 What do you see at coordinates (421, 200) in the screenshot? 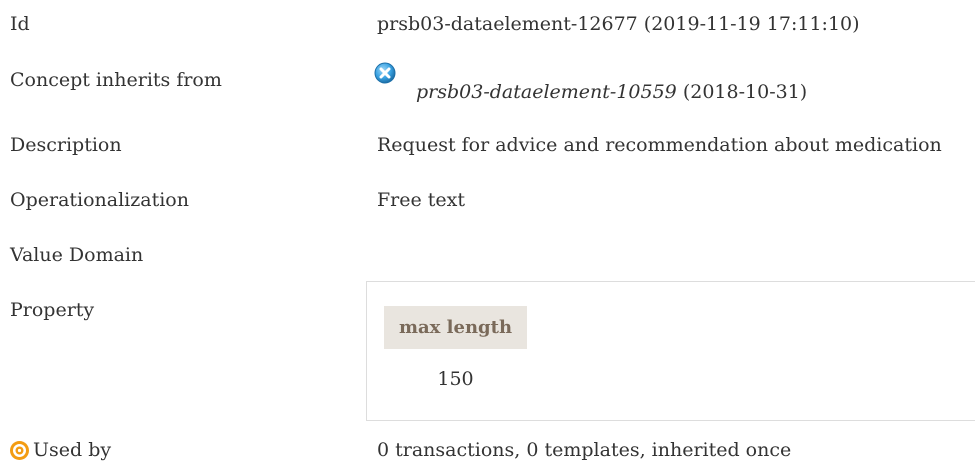
I see `operationalization-value: Free text` at bounding box center [421, 200].